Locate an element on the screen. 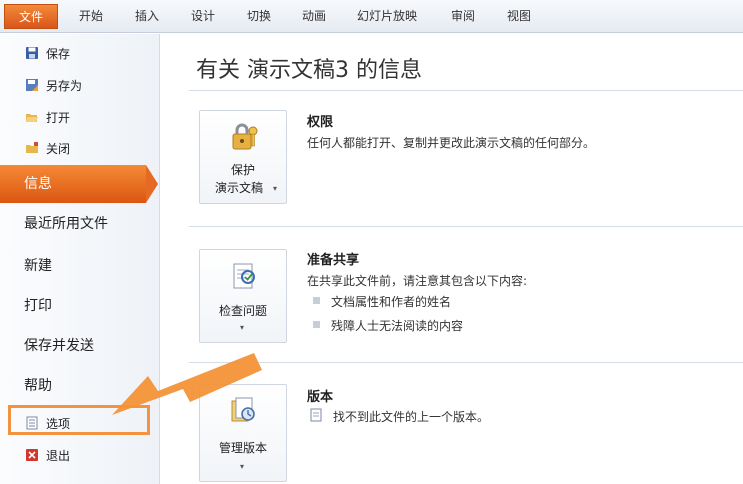 This screenshot has height=484, width=743. lock-key-icon is located at coordinates (245, 136).